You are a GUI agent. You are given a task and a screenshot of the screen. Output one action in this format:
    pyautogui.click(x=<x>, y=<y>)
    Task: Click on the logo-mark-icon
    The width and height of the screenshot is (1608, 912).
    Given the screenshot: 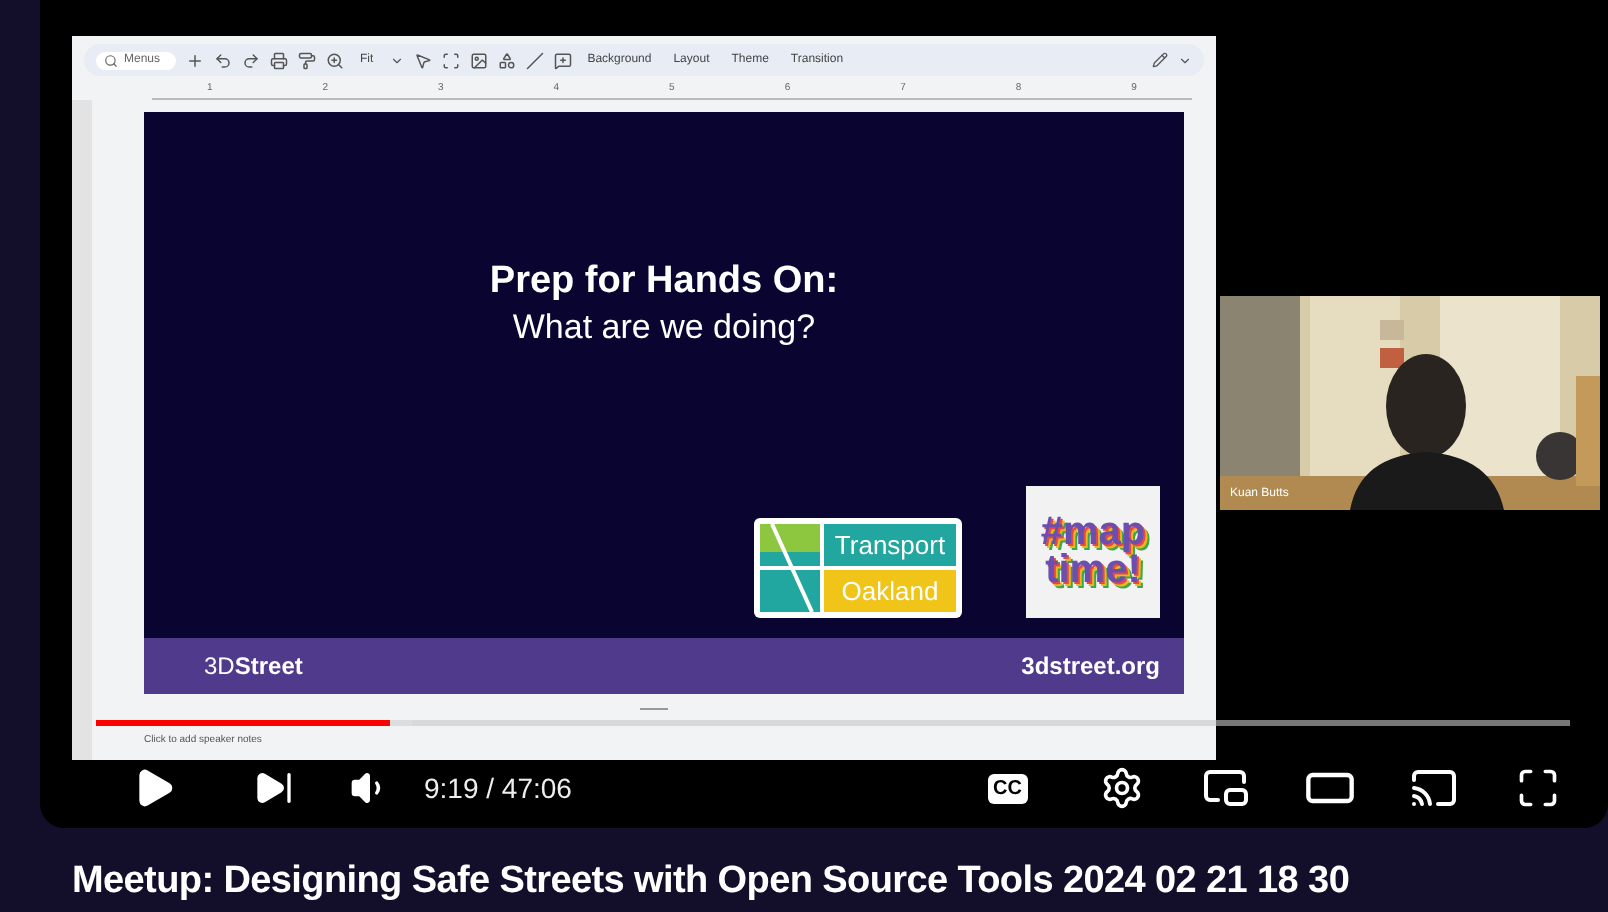 What is the action you would take?
    pyautogui.click(x=790, y=568)
    